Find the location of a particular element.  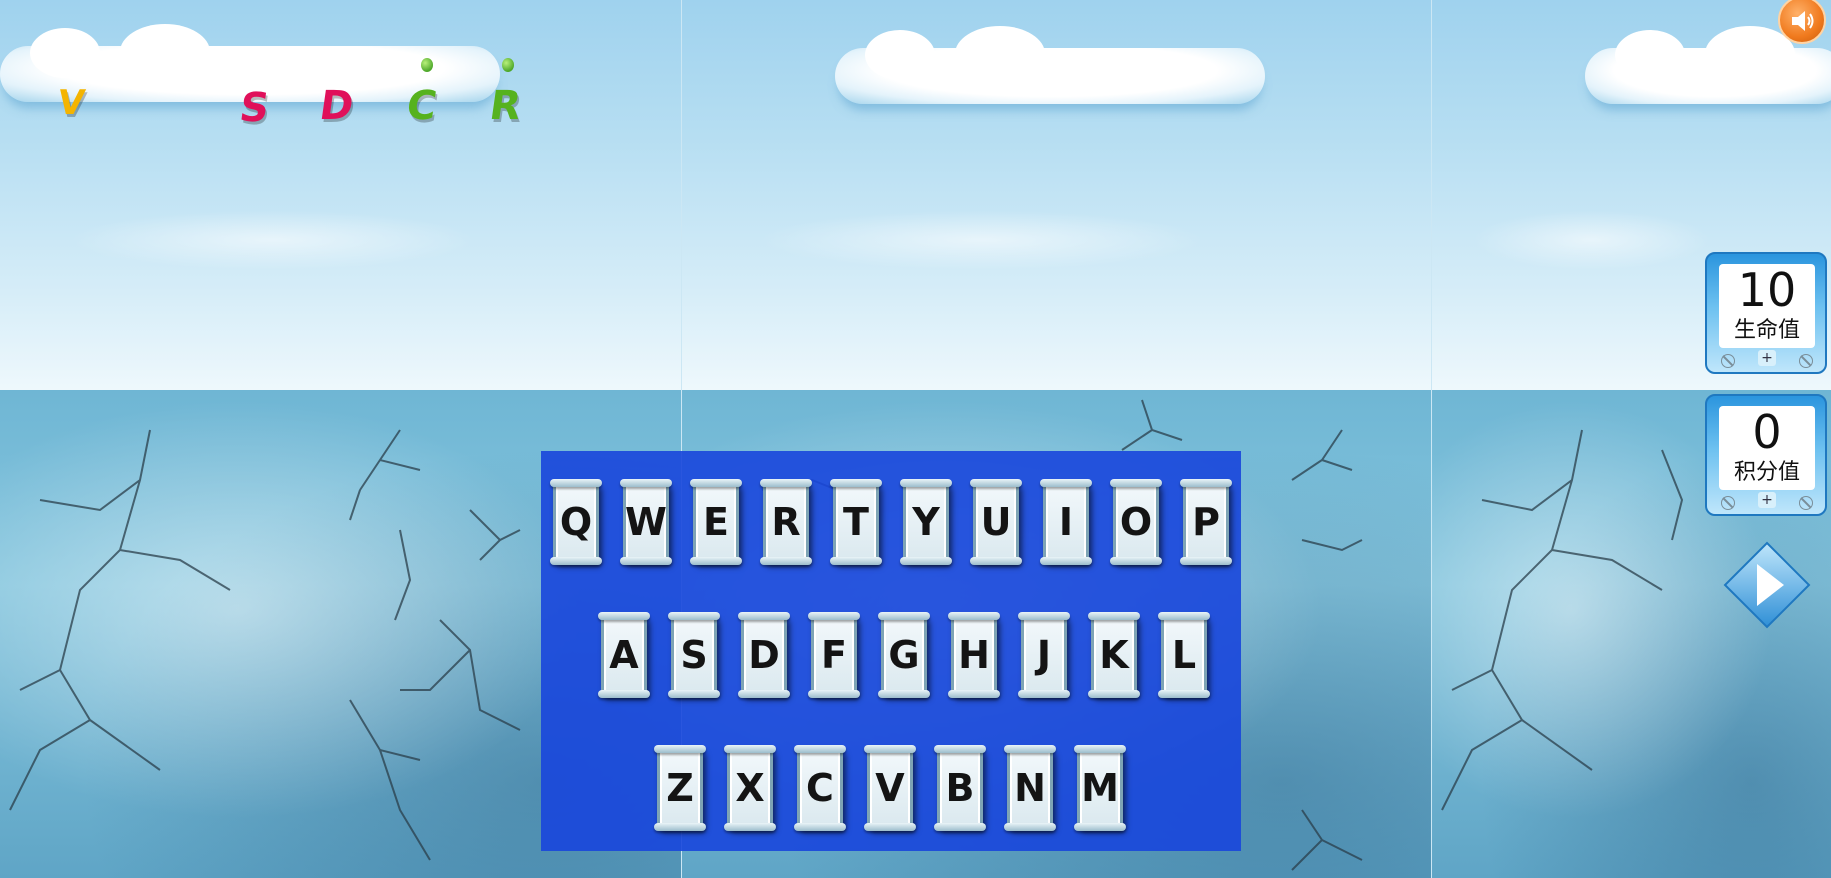

key-g: G is located at coordinates (904, 655).